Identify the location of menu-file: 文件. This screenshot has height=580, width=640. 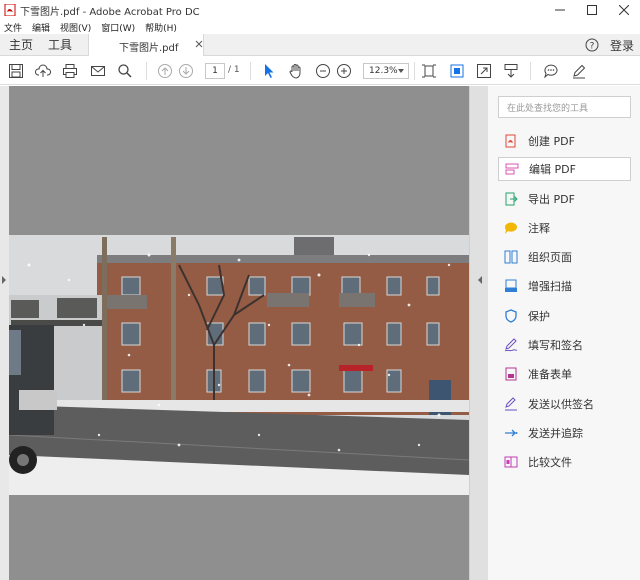
(13, 27).